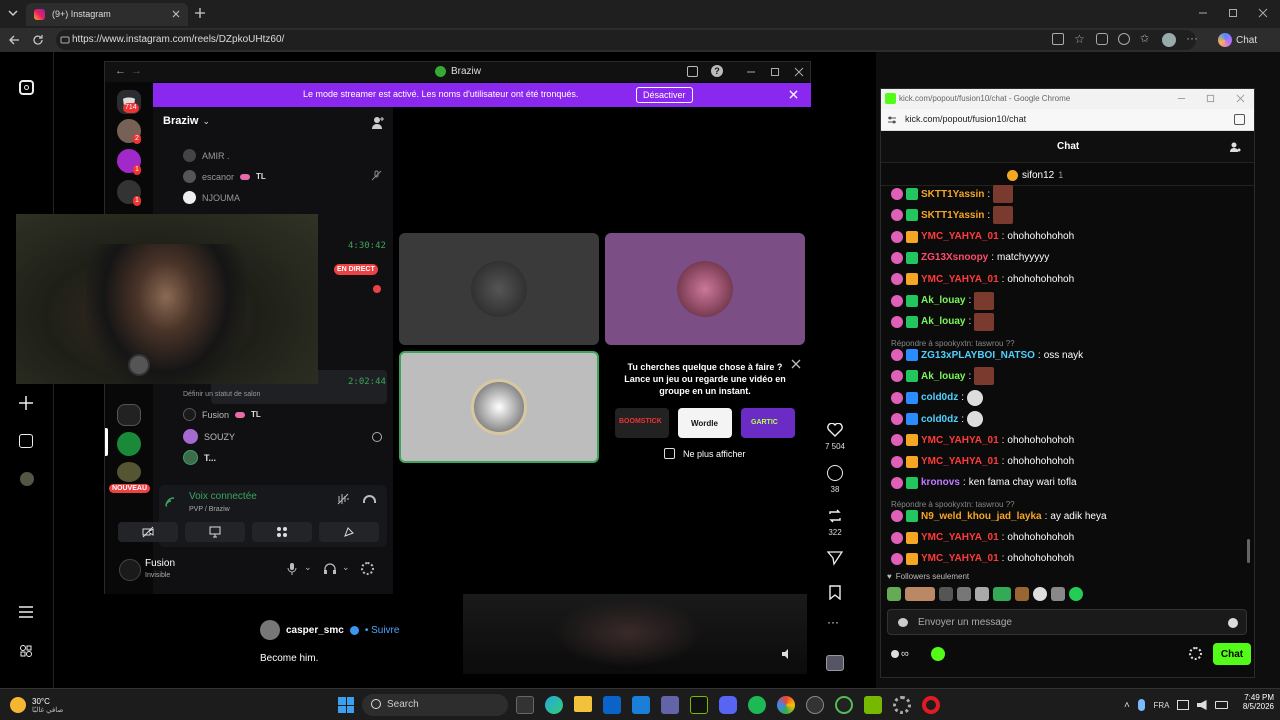  What do you see at coordinates (221, 394) in the screenshot?
I see `set-channel-status: Définir un statut de salon` at bounding box center [221, 394].